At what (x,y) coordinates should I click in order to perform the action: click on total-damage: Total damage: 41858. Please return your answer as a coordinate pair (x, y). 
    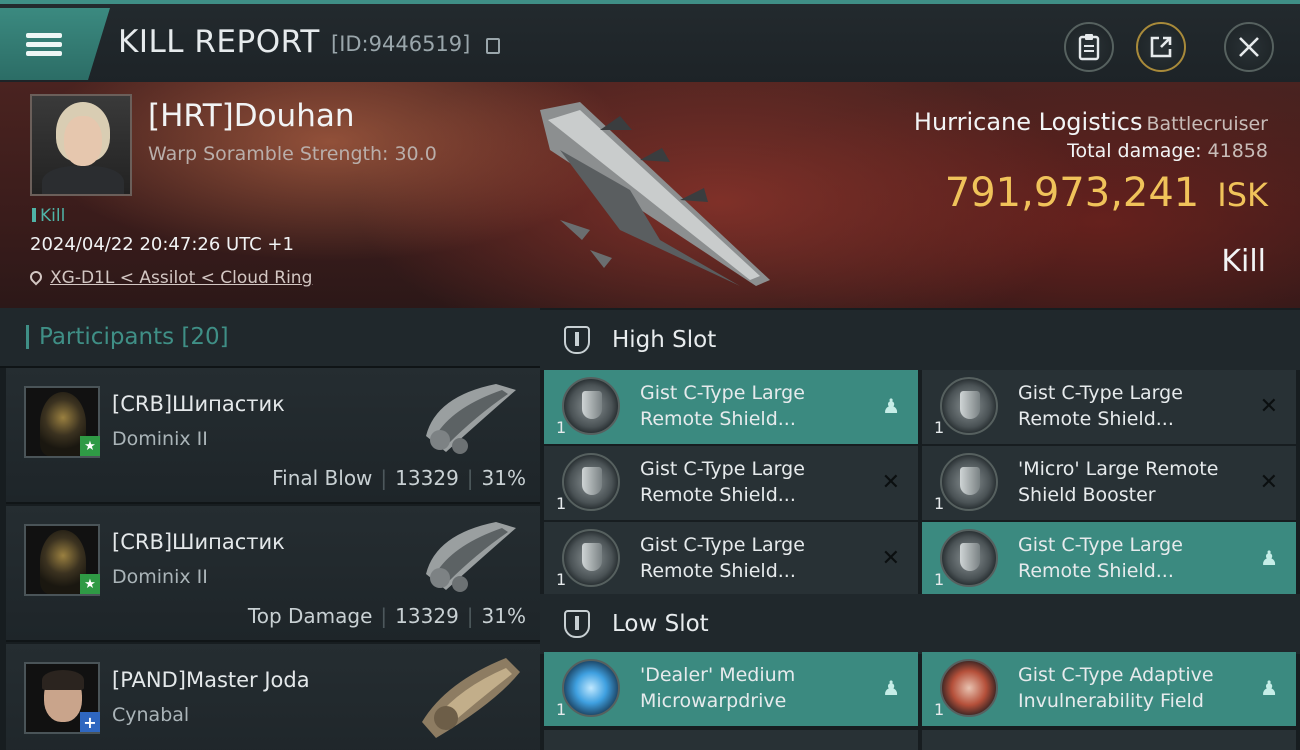
    Looking at the image, I should click on (1167, 151).